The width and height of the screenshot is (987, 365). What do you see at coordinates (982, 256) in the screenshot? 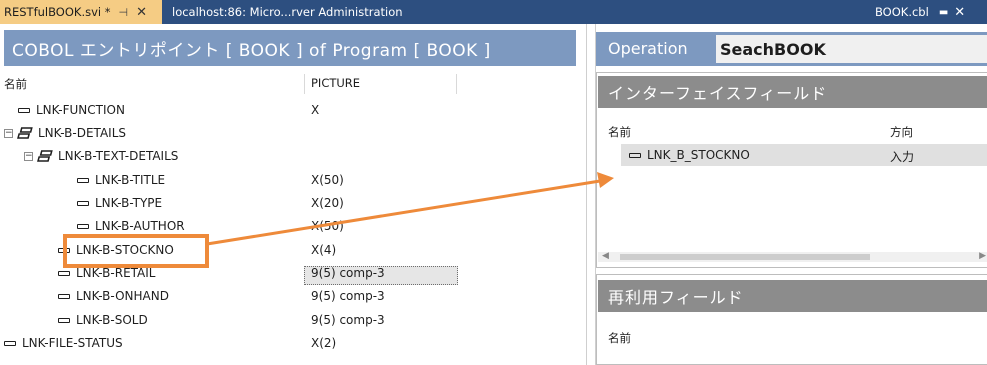
I see `scroll-right-icon: ▶` at bounding box center [982, 256].